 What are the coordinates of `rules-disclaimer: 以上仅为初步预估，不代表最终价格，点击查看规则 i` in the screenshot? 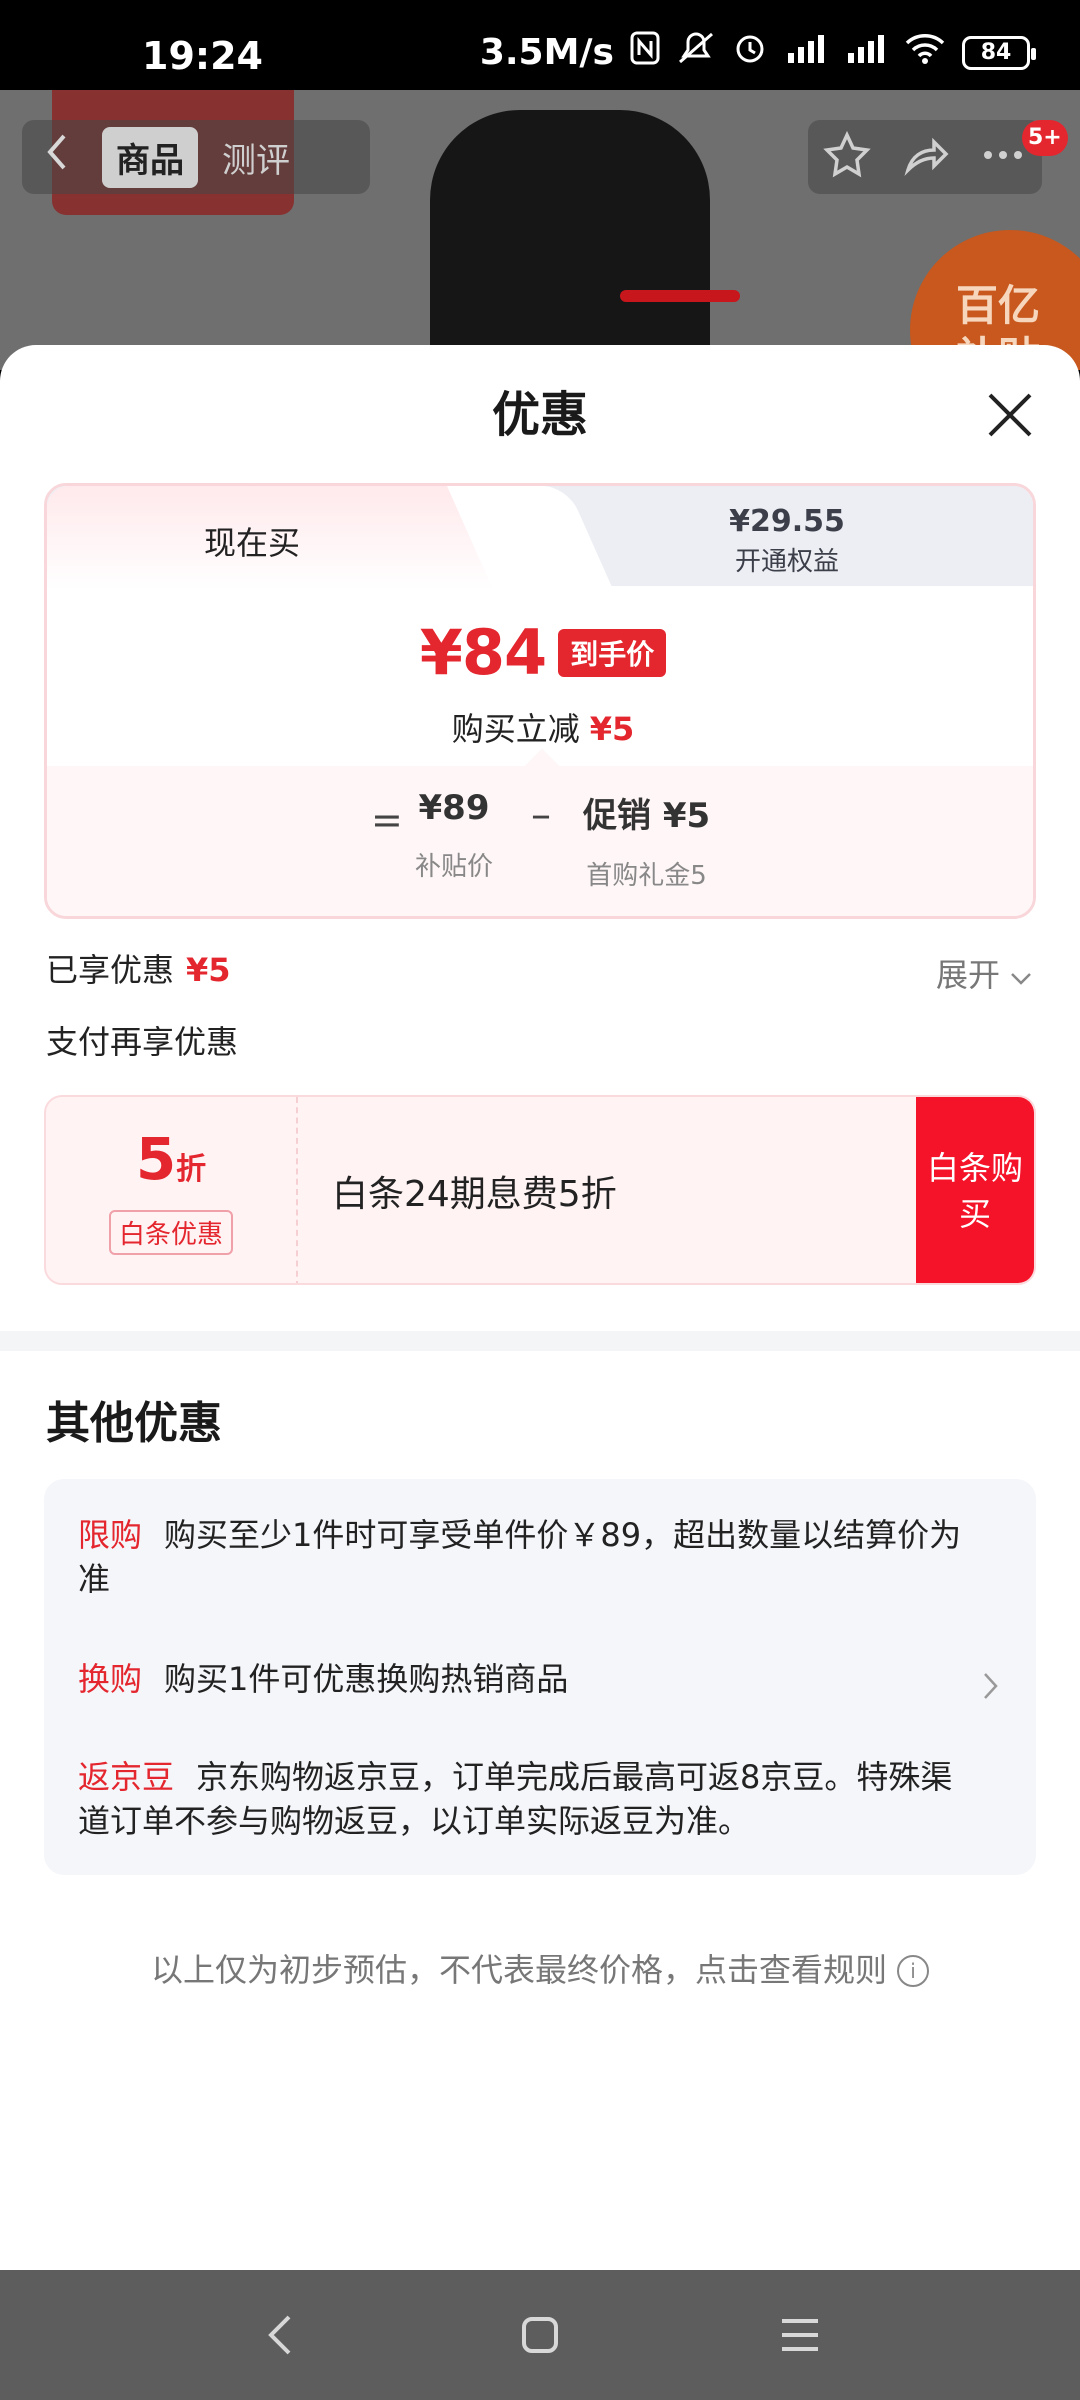 It's located at (540, 1968).